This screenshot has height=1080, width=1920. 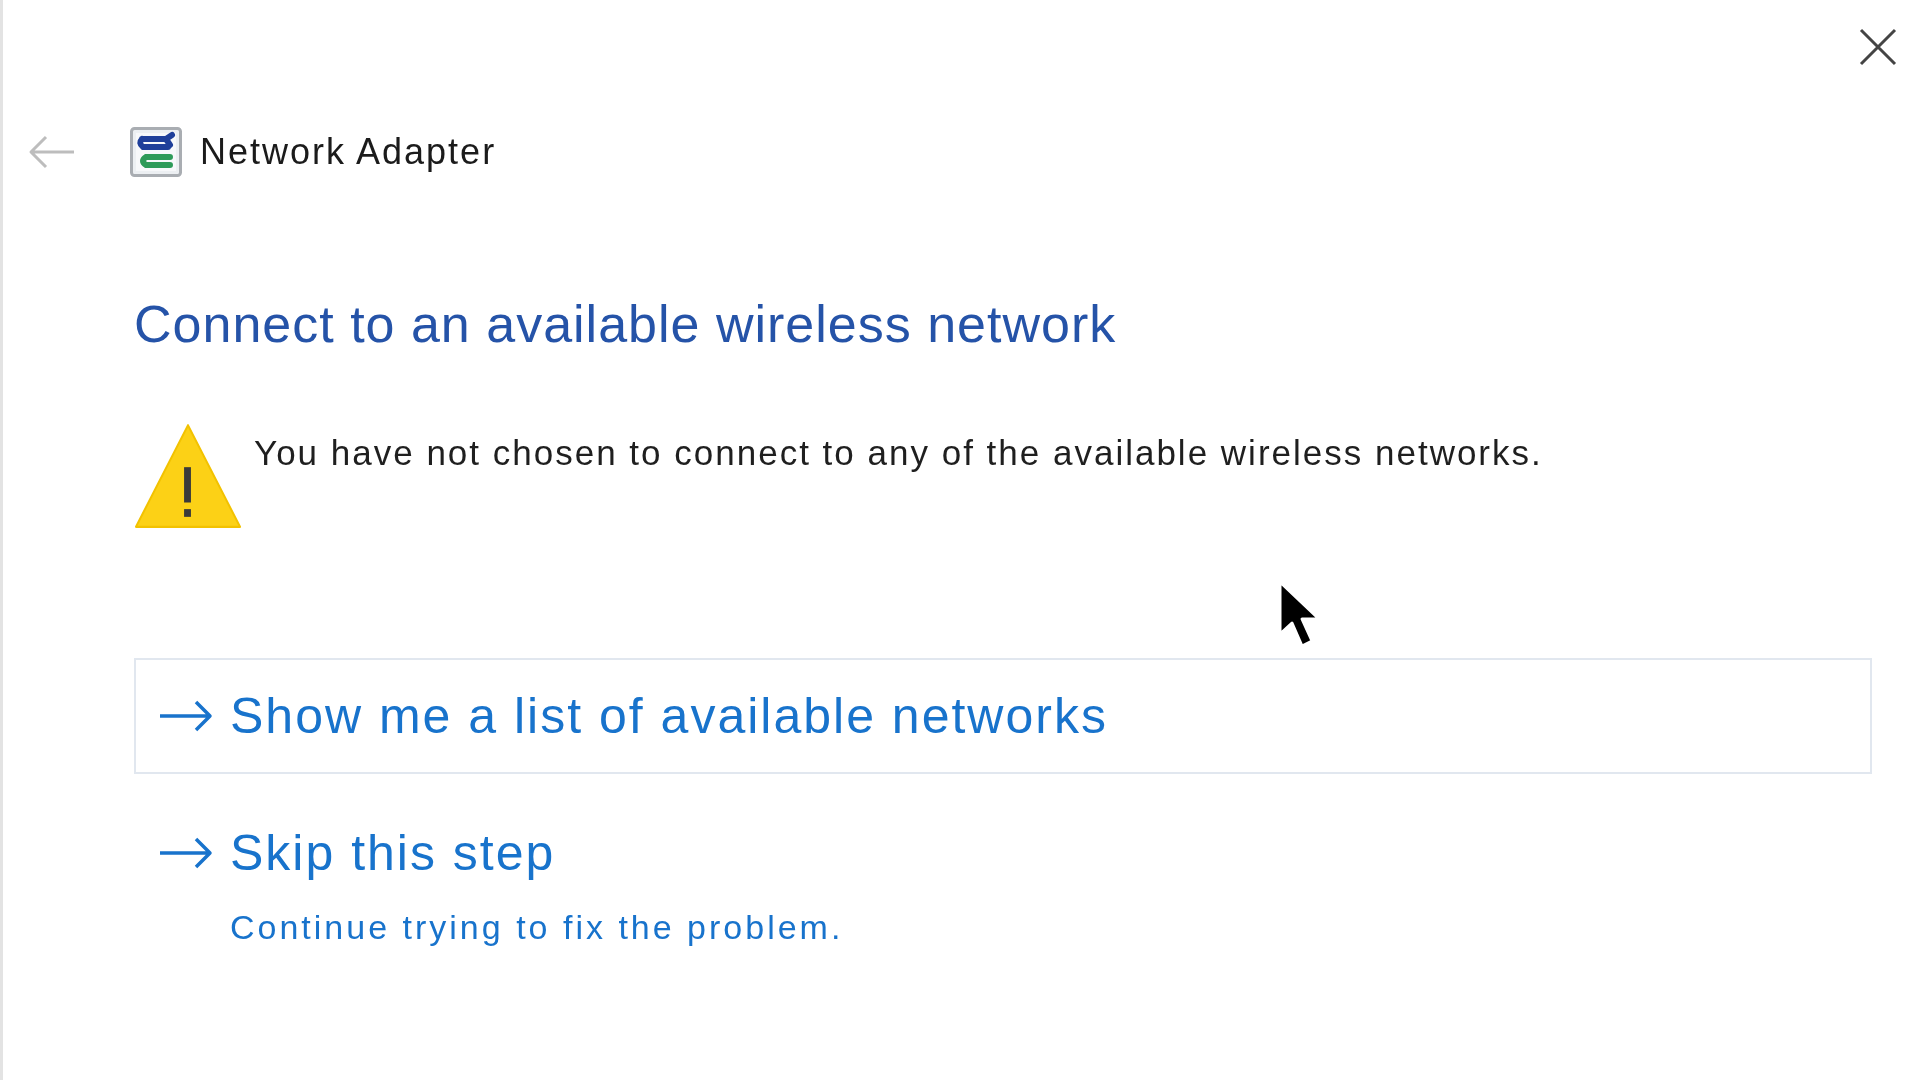 I want to click on back-arrow-icon, so click(x=52, y=152).